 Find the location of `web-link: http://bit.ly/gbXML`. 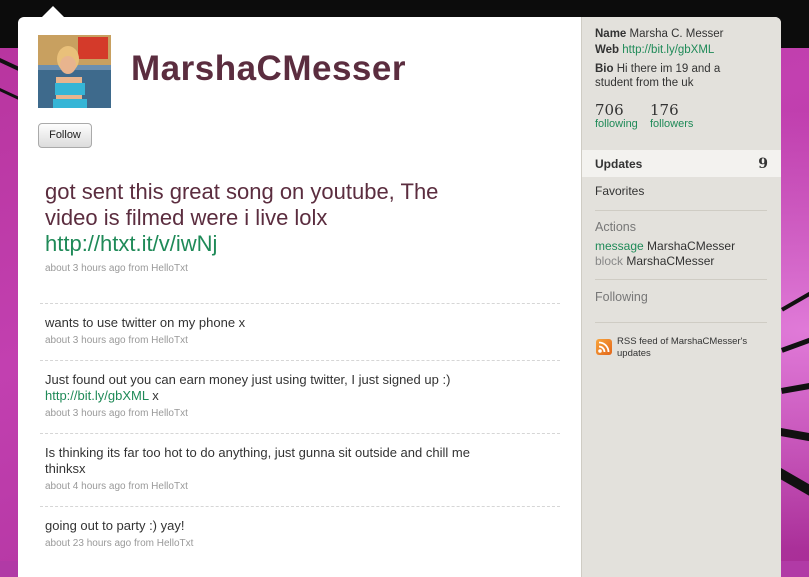

web-link: http://bit.ly/gbXML is located at coordinates (668, 50).